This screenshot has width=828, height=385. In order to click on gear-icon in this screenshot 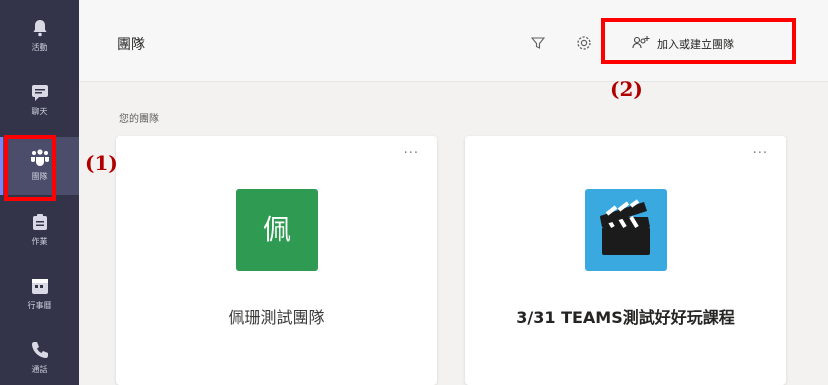, I will do `click(584, 43)`.